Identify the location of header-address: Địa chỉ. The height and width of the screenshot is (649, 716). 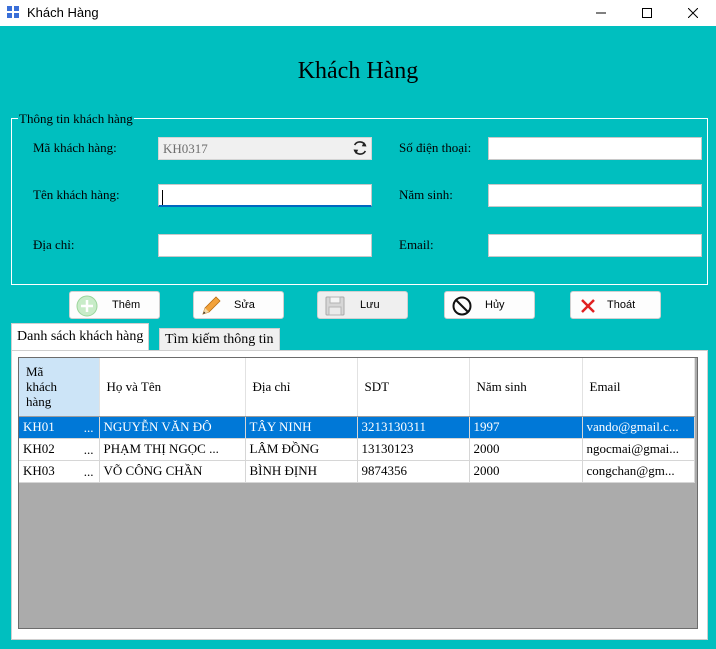
(301, 387).